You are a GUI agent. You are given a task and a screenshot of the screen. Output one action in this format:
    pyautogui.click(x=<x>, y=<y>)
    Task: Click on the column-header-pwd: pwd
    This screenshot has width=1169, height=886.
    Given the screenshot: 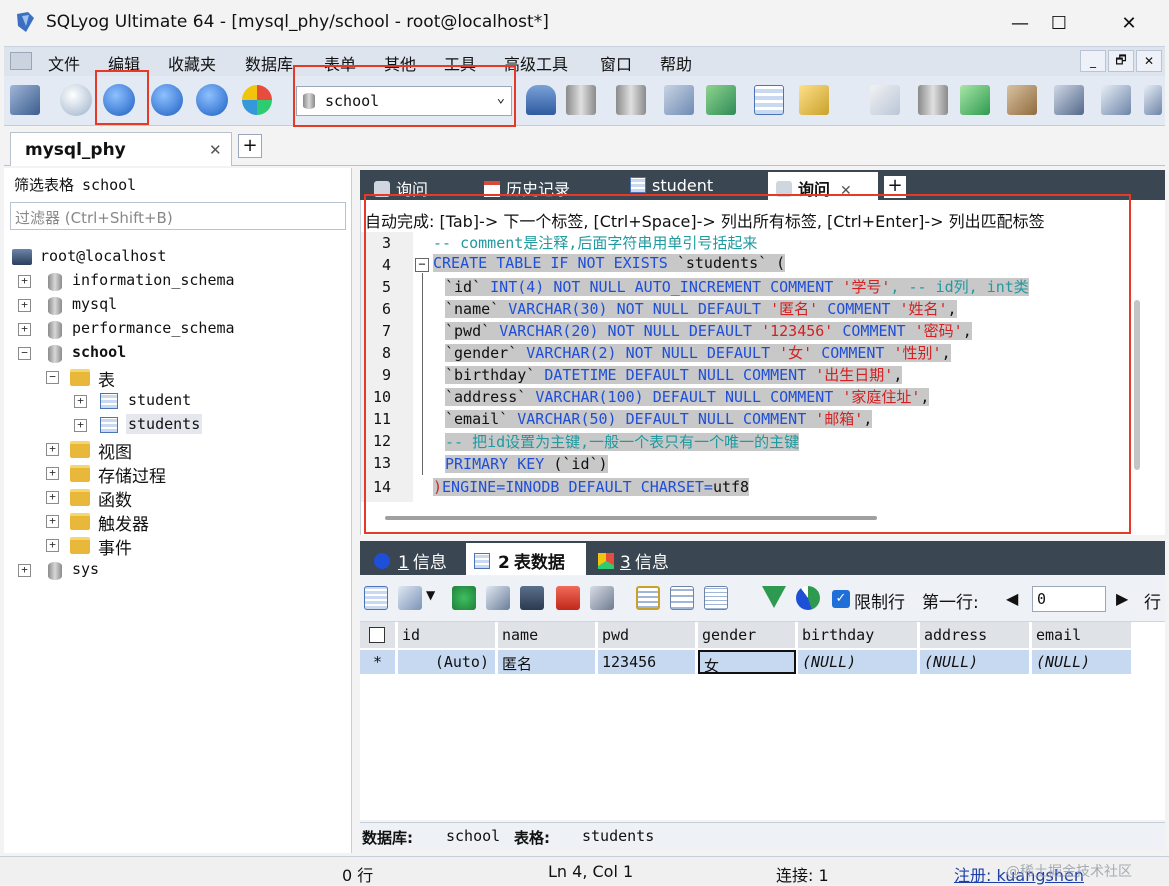 What is the action you would take?
    pyautogui.click(x=647, y=635)
    